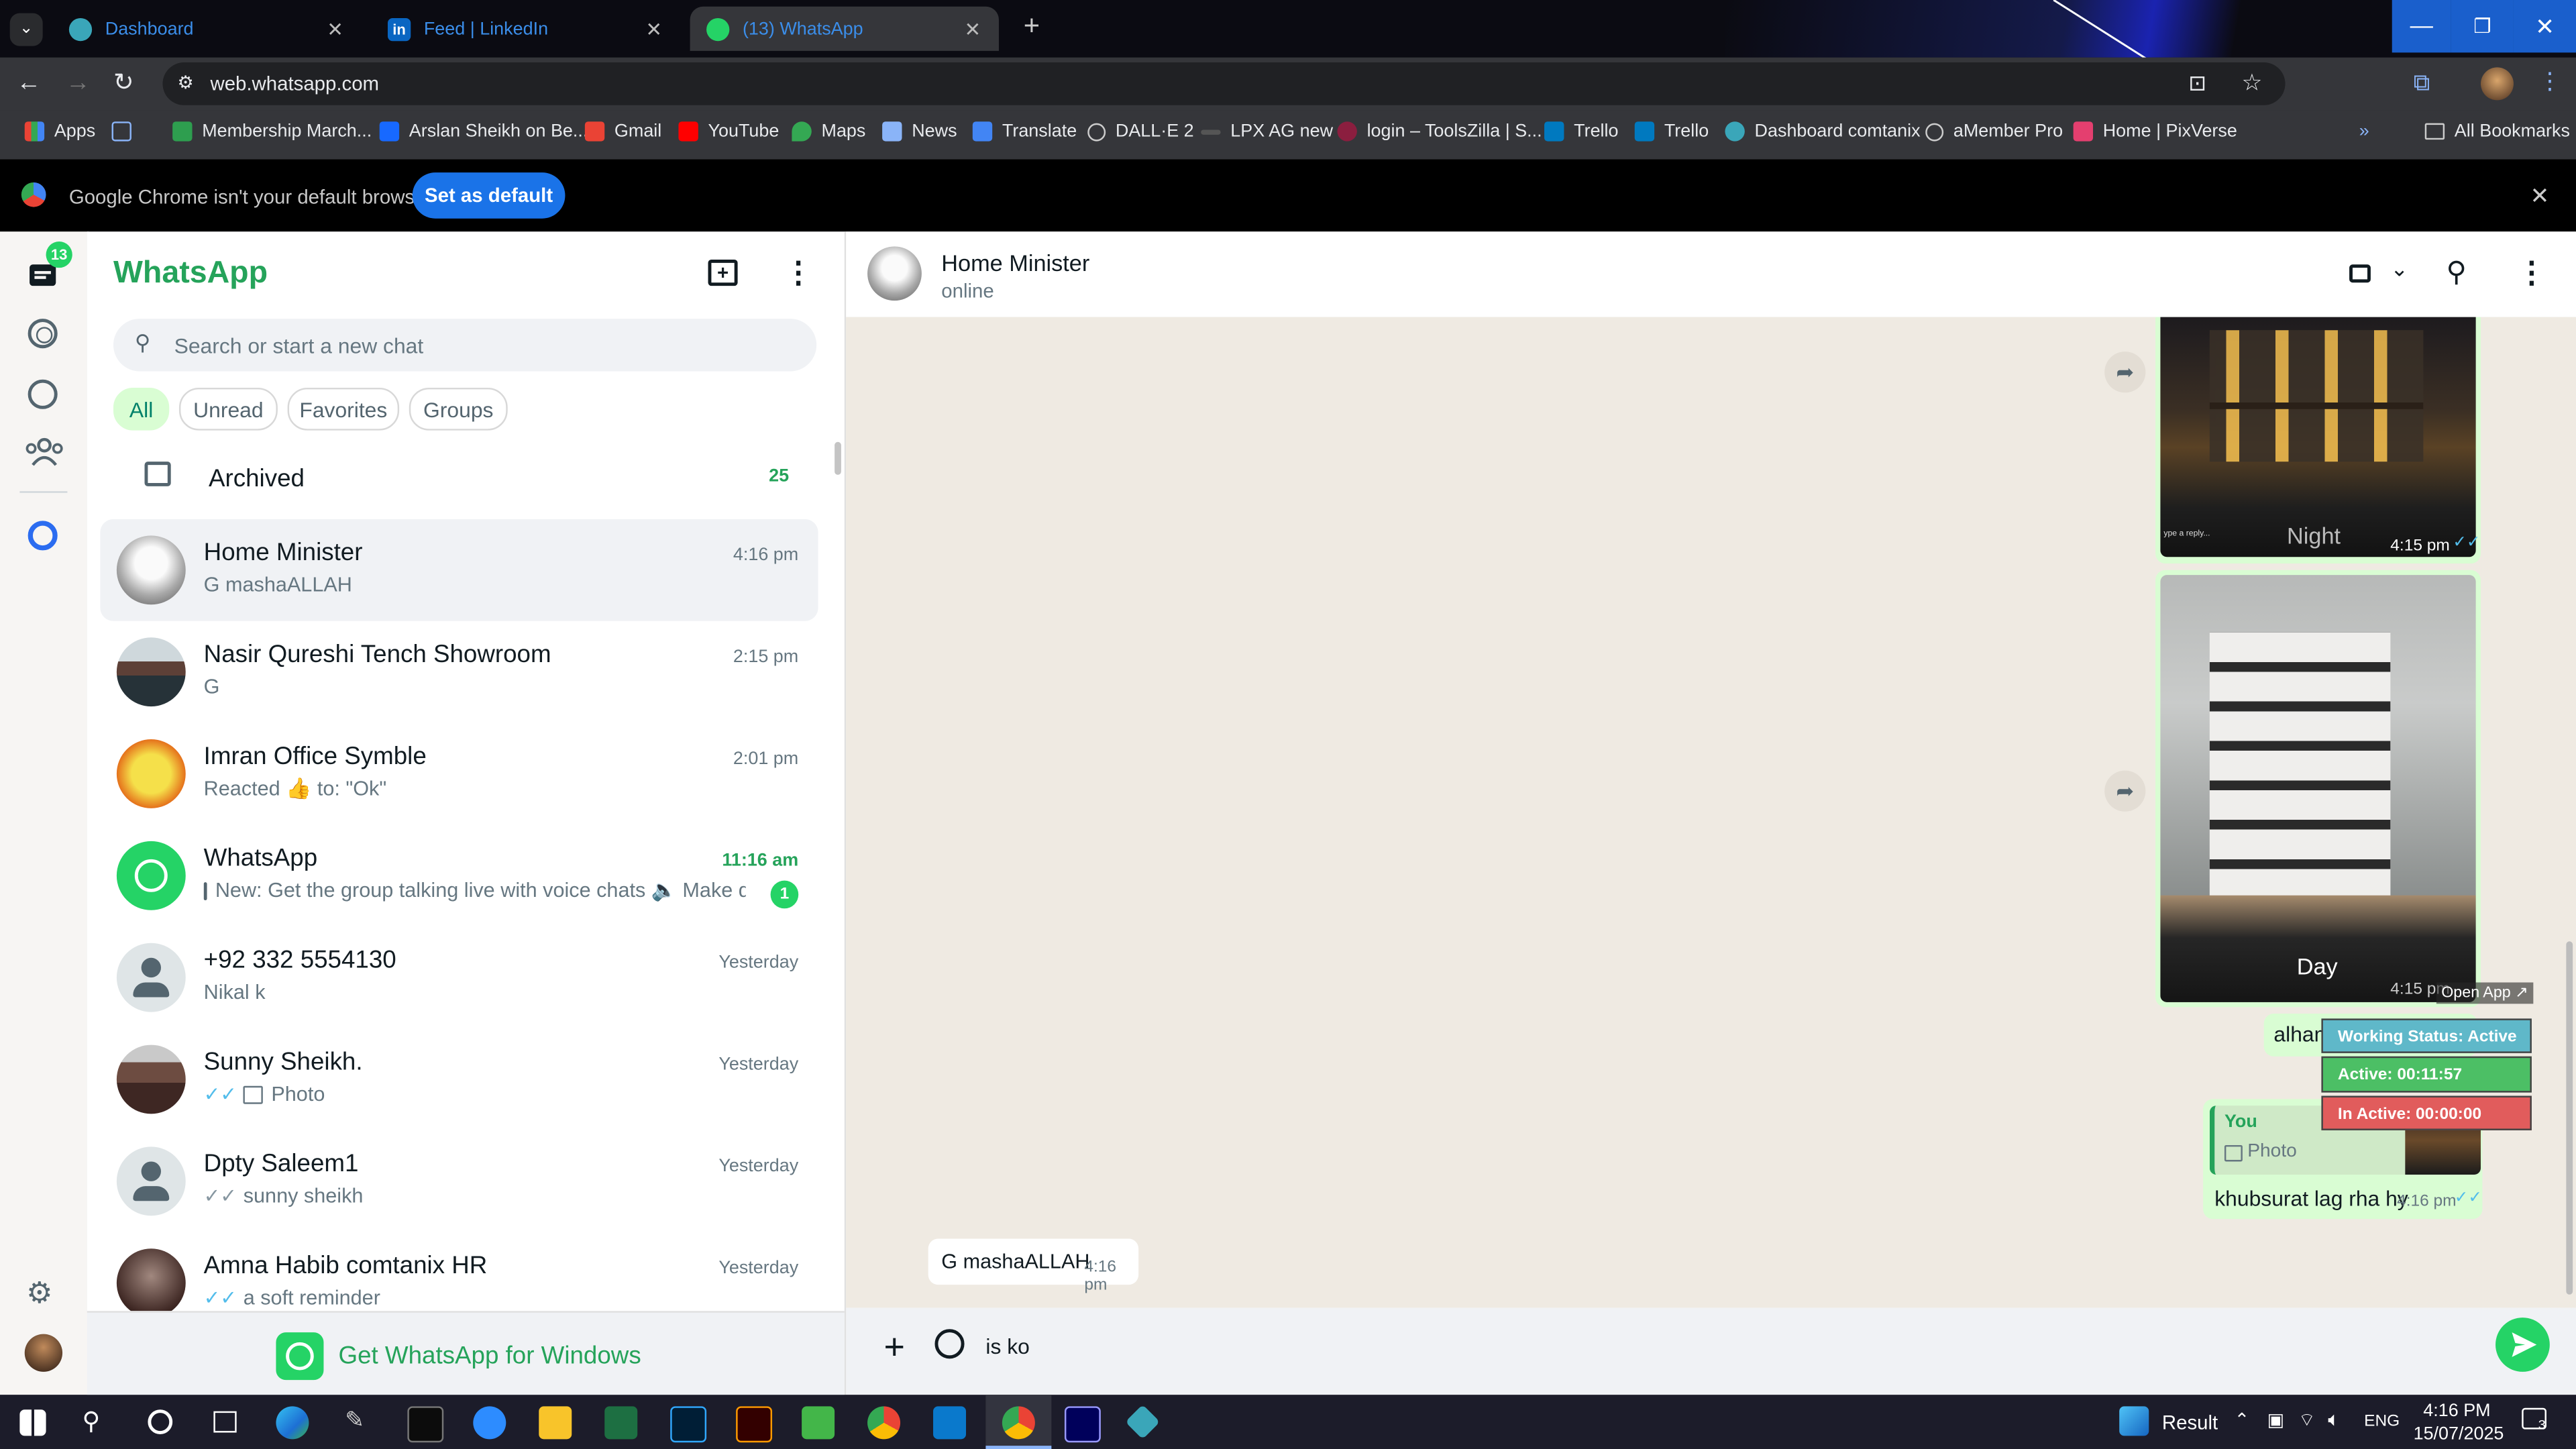 This screenshot has width=2576, height=1449. Describe the element at coordinates (2364, 131) in the screenshot. I see `more-bookmarks-icon: »` at that location.